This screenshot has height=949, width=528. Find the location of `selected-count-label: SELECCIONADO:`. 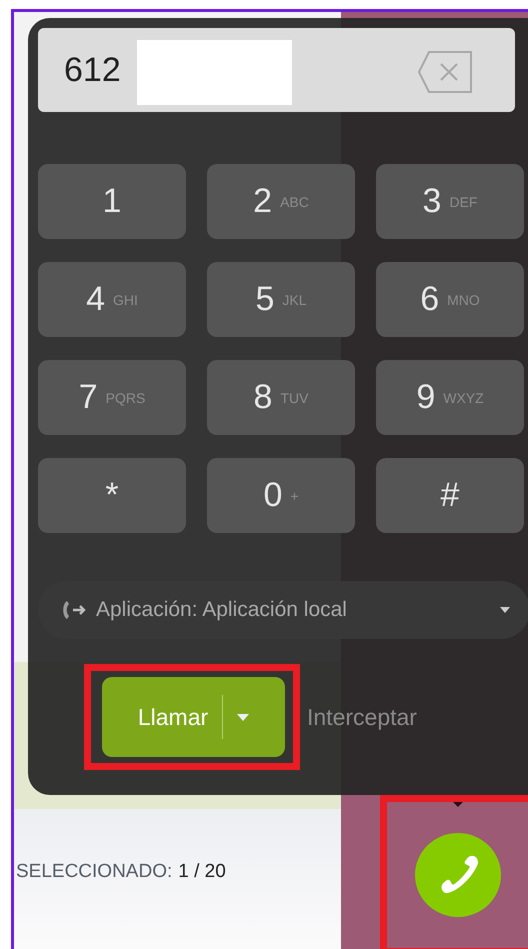

selected-count-label: SELECCIONADO: is located at coordinates (94, 872).